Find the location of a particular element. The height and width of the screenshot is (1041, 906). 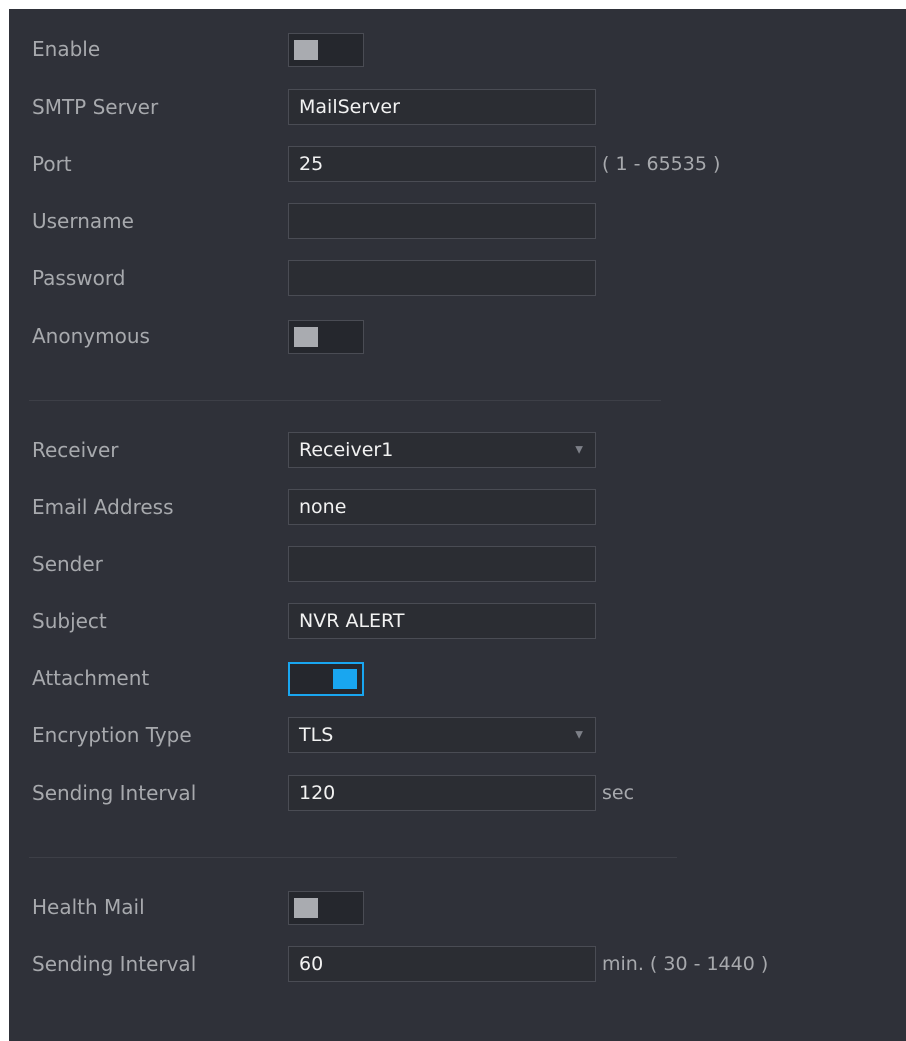

sending-interval-input: 120 is located at coordinates (442, 793).